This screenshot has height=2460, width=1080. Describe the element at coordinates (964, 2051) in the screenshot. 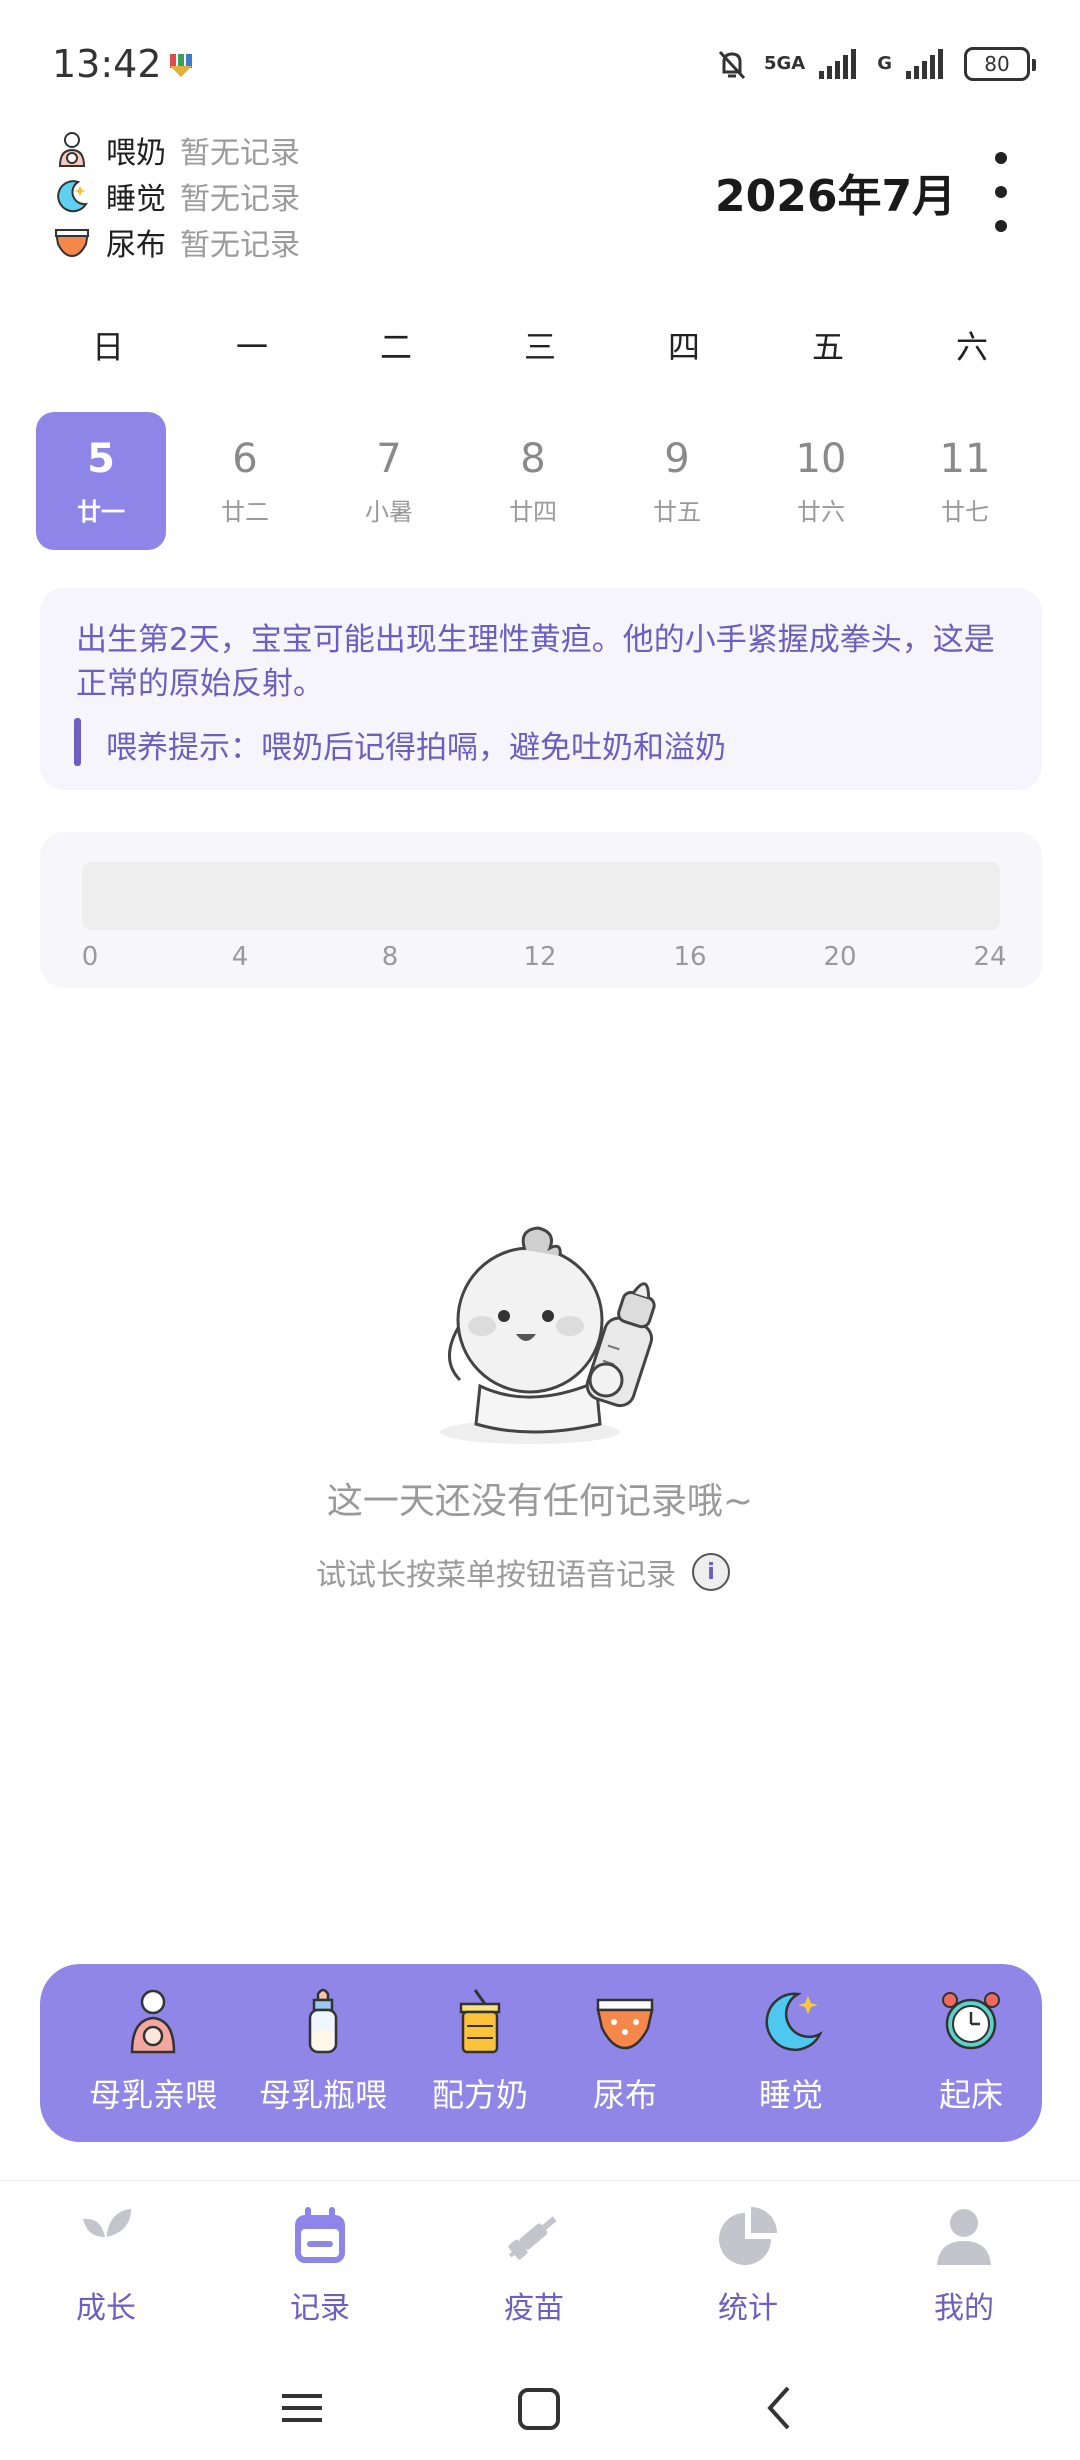

I see `quick-action-wake: 起床` at that location.